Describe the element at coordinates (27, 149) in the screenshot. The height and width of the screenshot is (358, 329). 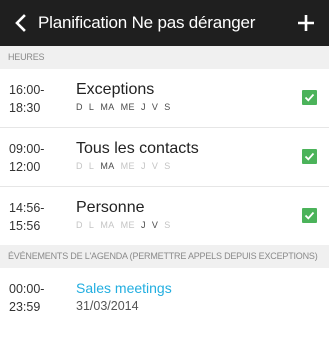
I see `schedule-start: 09:00-` at that location.